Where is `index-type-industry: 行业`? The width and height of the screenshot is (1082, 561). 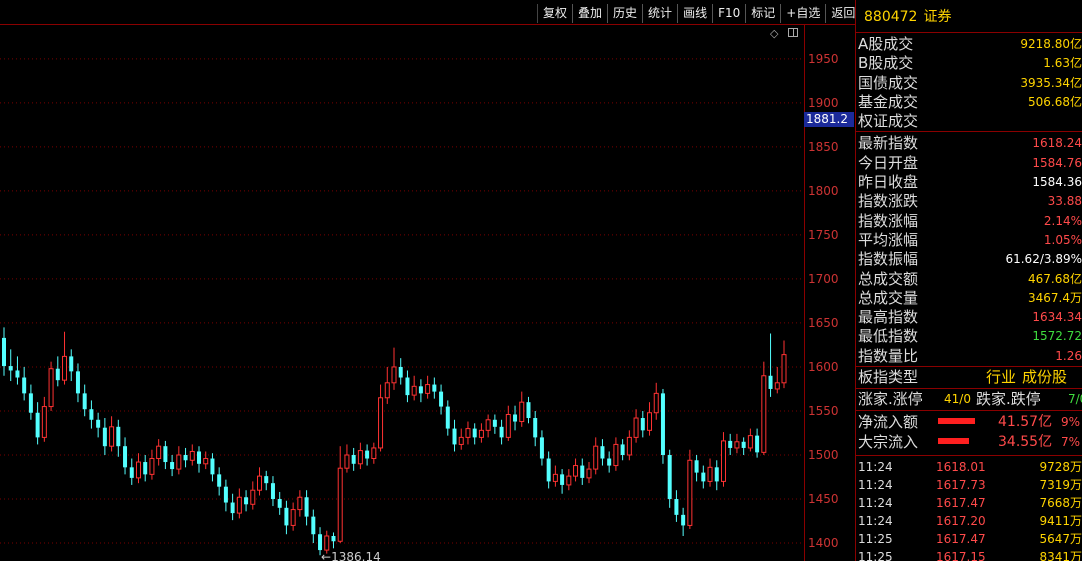 index-type-industry: 行业 is located at coordinates (1001, 377).